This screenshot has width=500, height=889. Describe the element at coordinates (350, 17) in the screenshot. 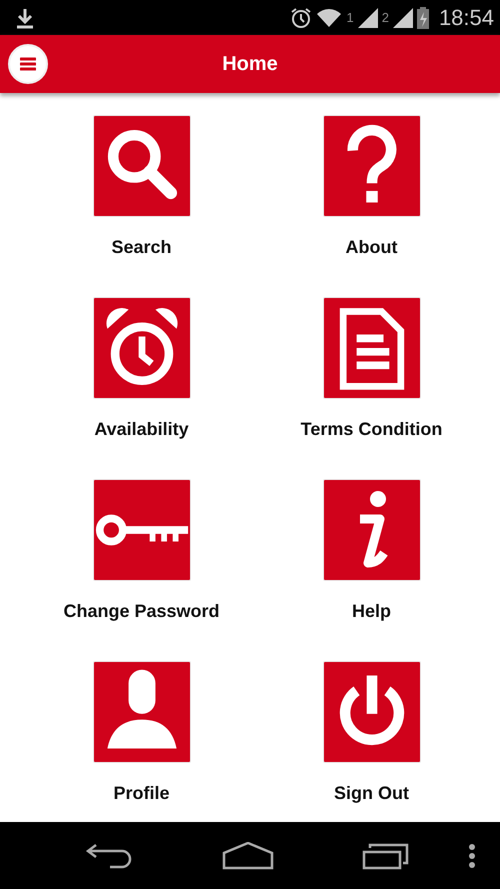

I see `sim-number: 1` at that location.